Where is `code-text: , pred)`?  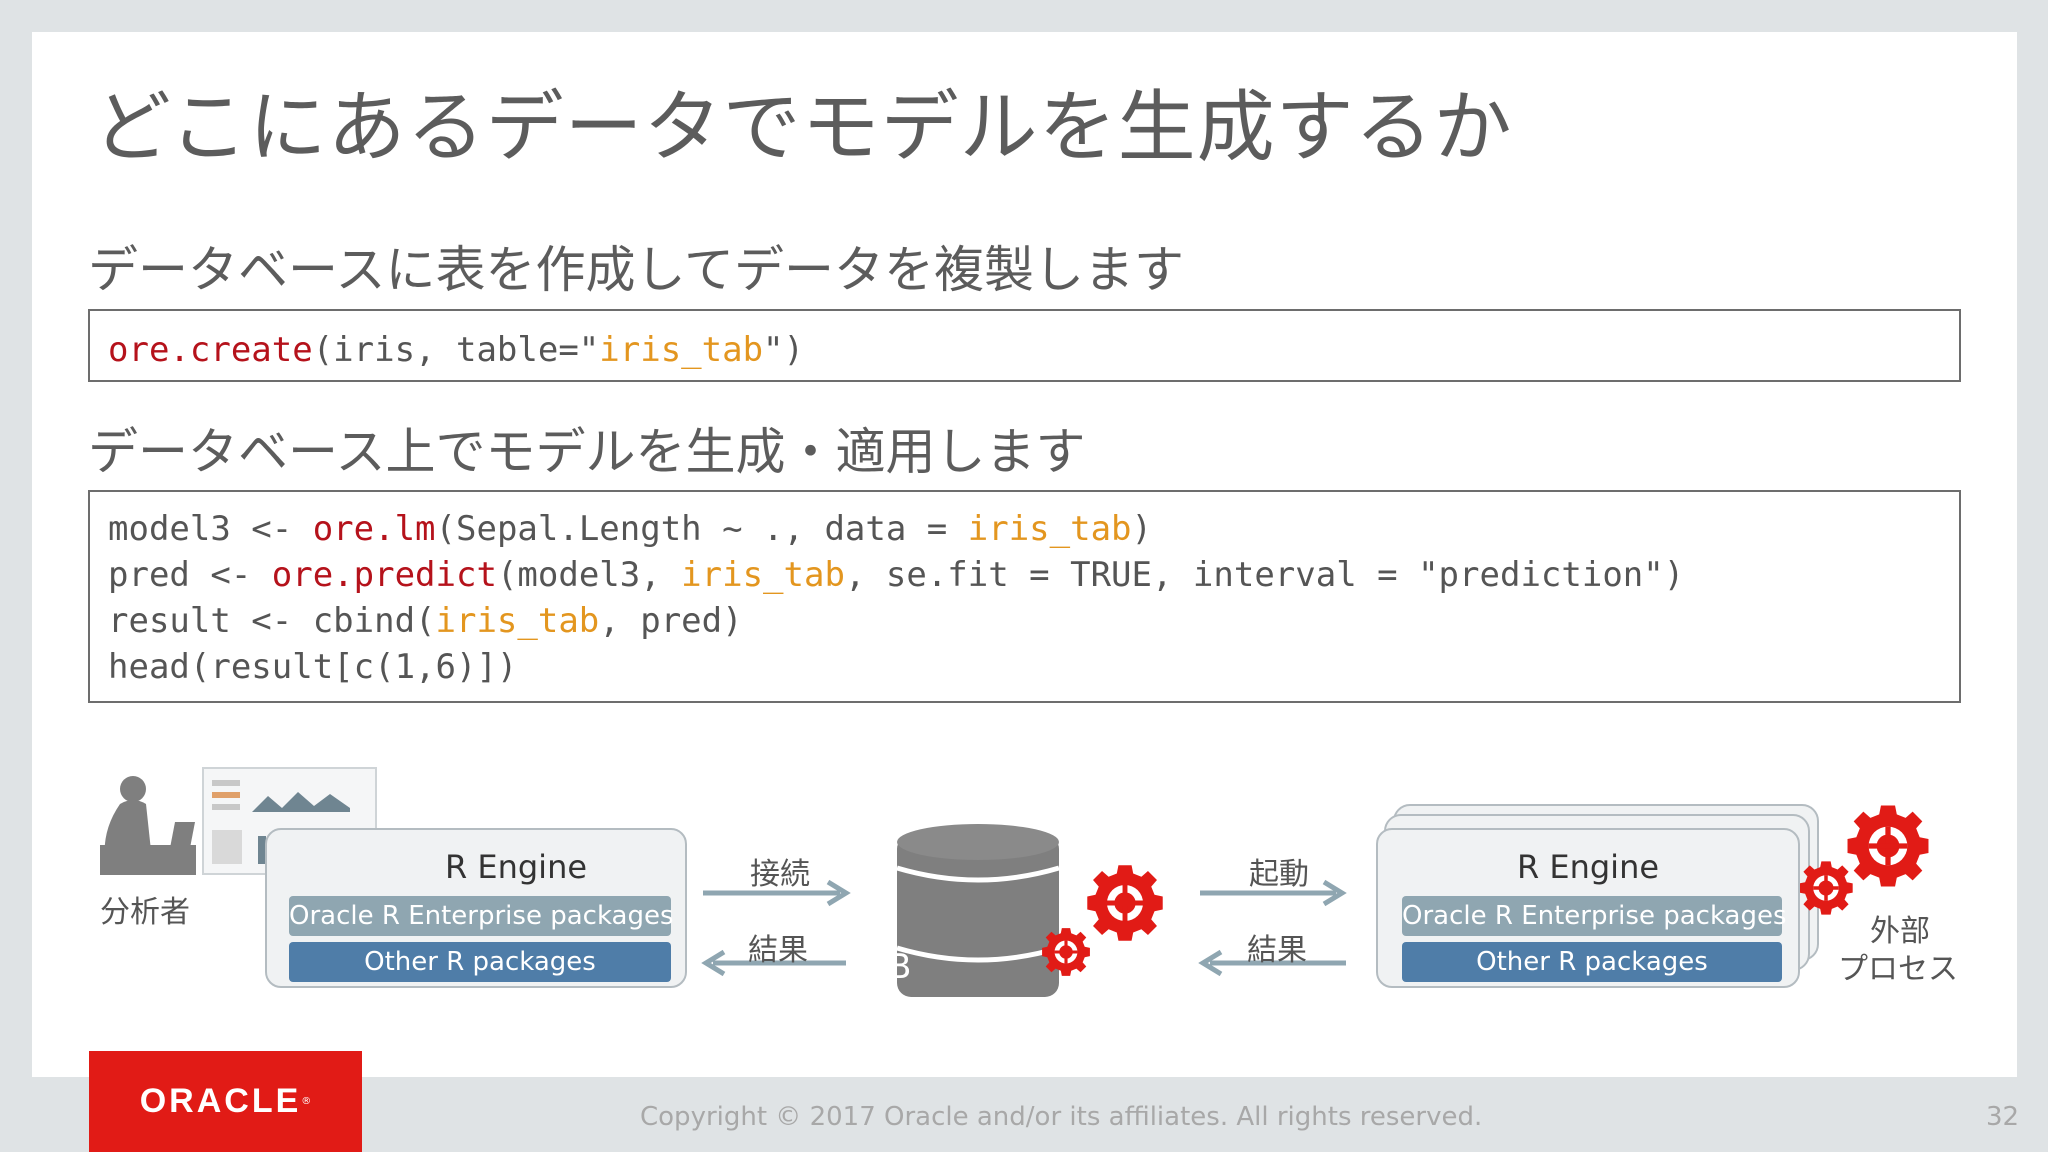 code-text: , pred) is located at coordinates (671, 621).